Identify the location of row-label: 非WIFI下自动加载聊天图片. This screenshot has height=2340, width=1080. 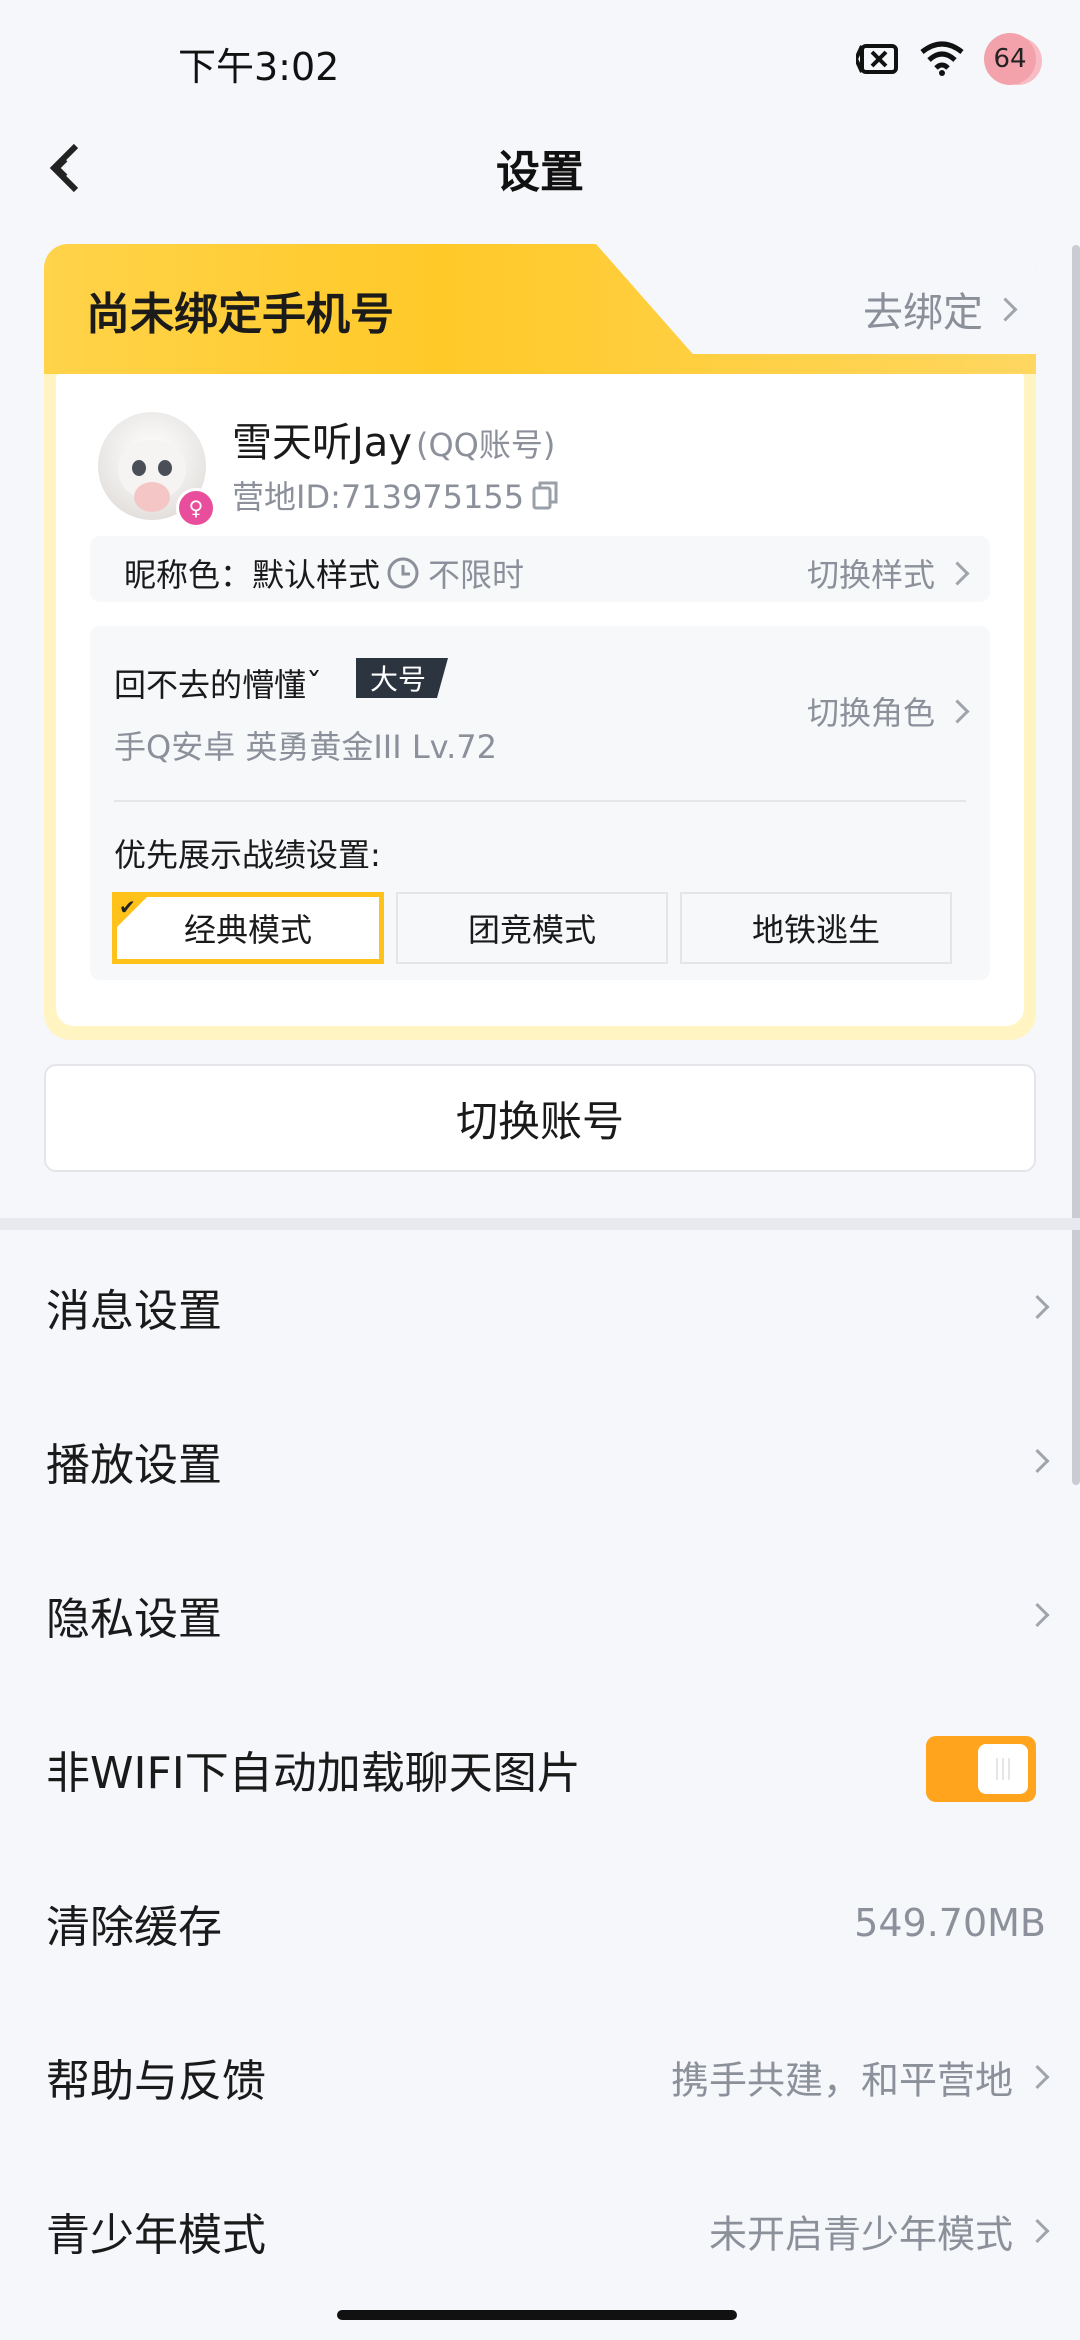
(313, 1773).